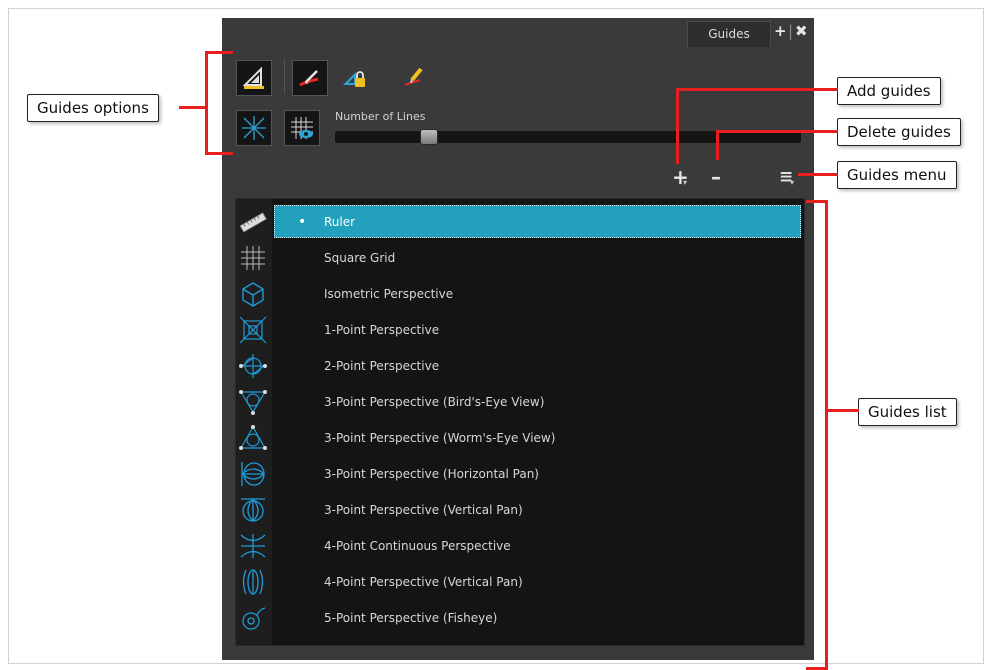  I want to click on square-grid-icon, so click(253, 258).